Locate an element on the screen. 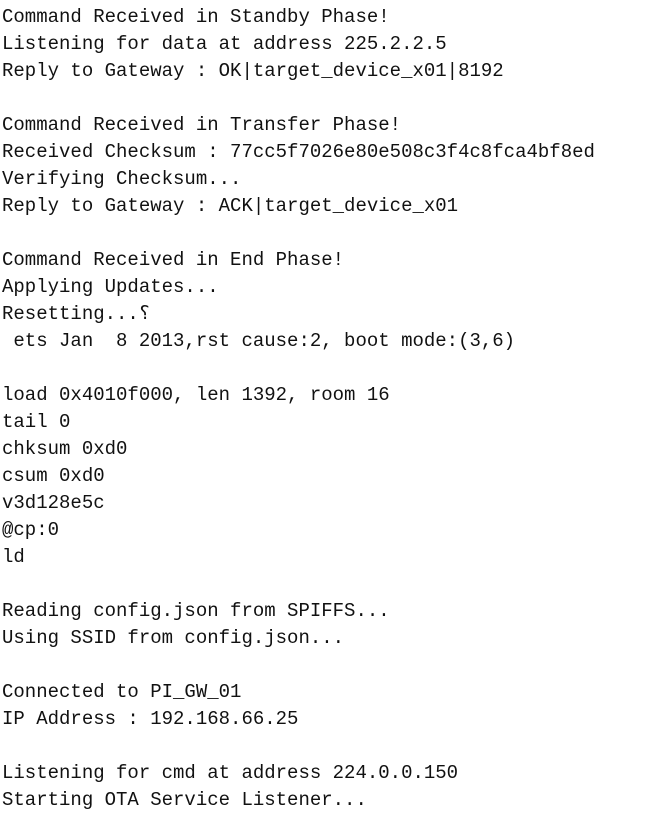  console-line: Resetting...؟ is located at coordinates (76, 314).